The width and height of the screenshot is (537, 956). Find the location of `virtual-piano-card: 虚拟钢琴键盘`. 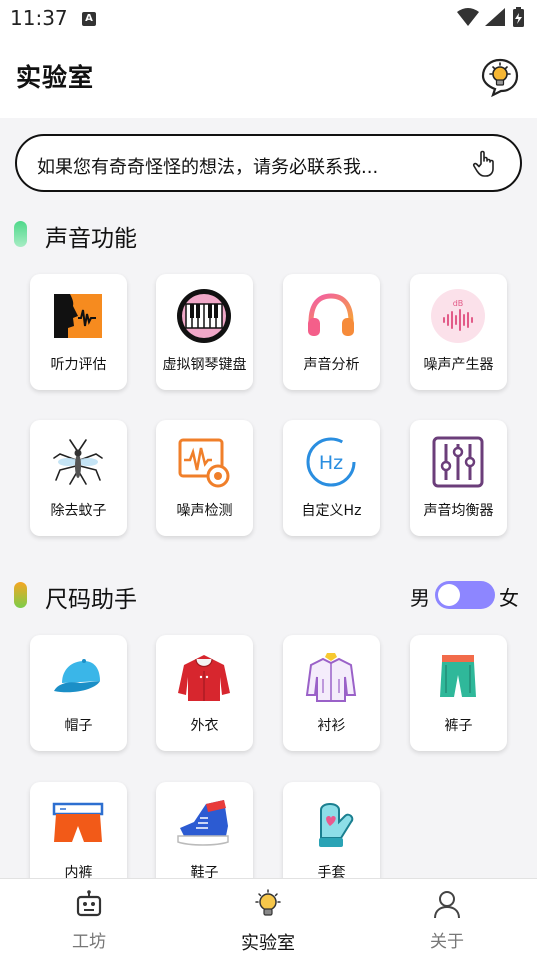

virtual-piano-card: 虚拟钢琴键盘 is located at coordinates (204, 332).